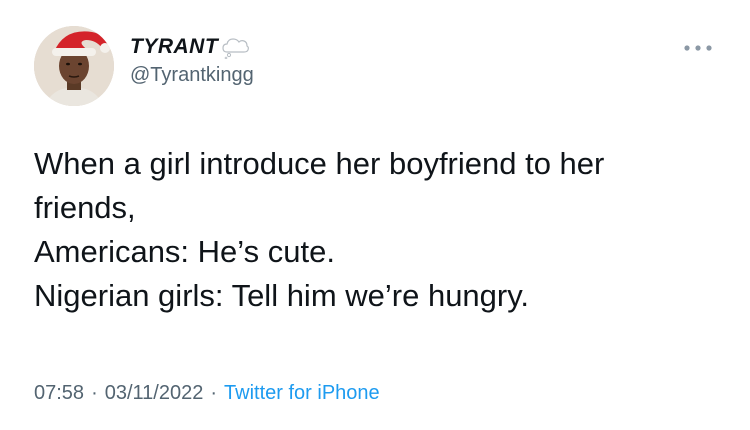 This screenshot has width=750, height=430. What do you see at coordinates (302, 393) in the screenshot?
I see `tweet-source-link: Twitter for iPhone` at bounding box center [302, 393].